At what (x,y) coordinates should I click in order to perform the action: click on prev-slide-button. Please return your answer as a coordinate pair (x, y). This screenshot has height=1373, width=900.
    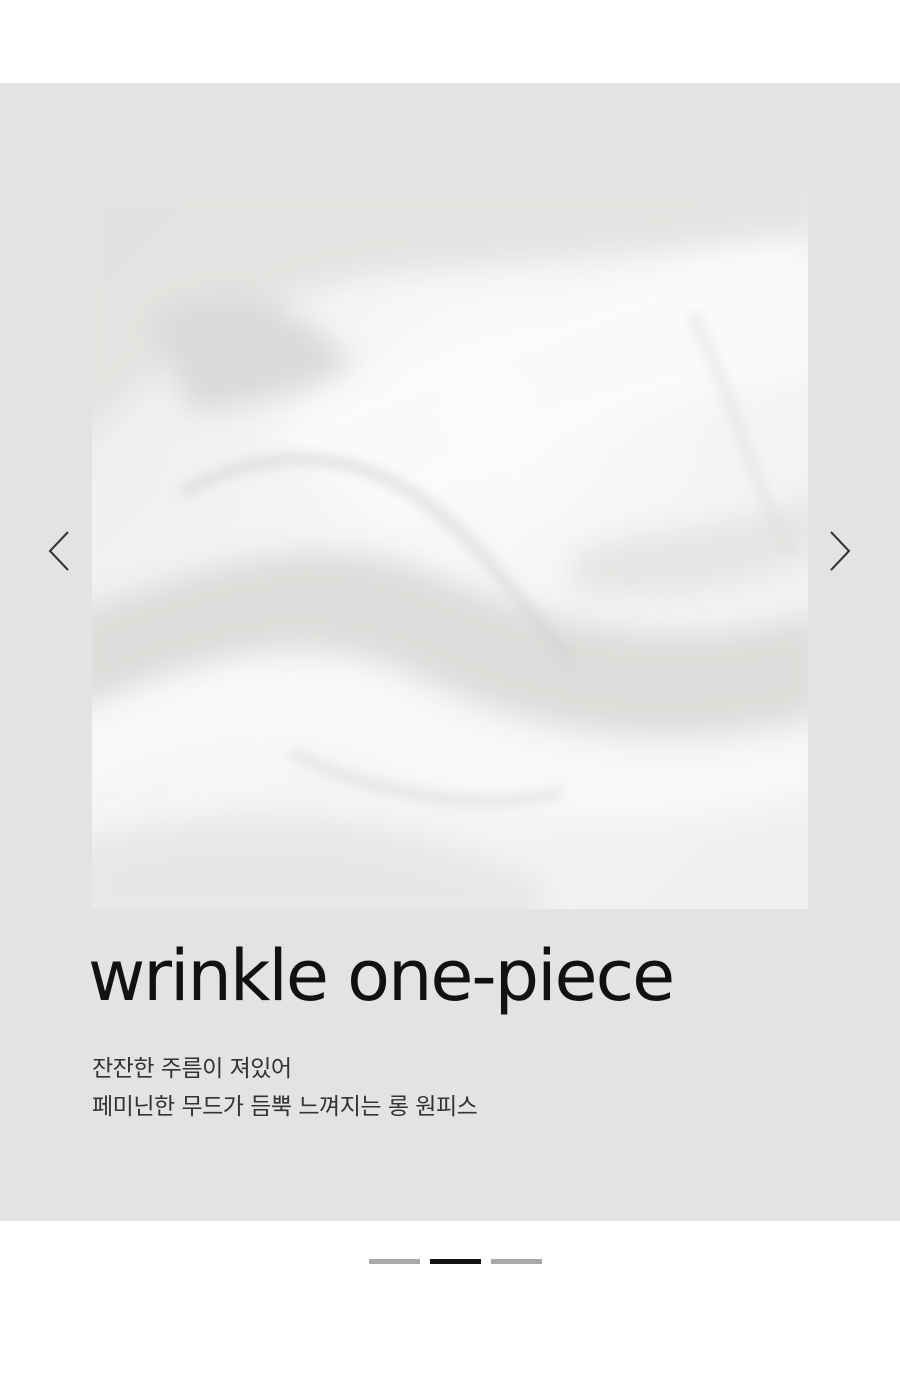
    Looking at the image, I should click on (59, 551).